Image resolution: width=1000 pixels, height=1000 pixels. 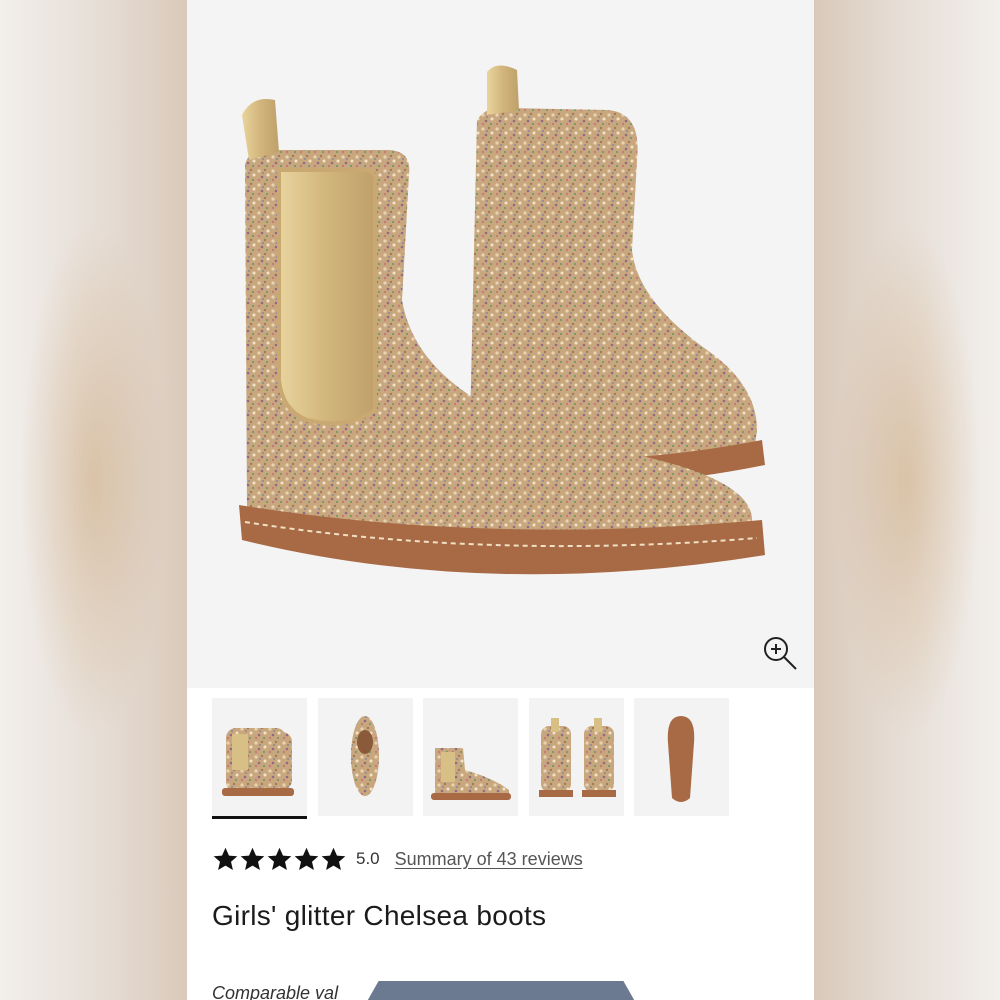 What do you see at coordinates (259, 758) in the screenshot?
I see `thumbnail-pair-angle` at bounding box center [259, 758].